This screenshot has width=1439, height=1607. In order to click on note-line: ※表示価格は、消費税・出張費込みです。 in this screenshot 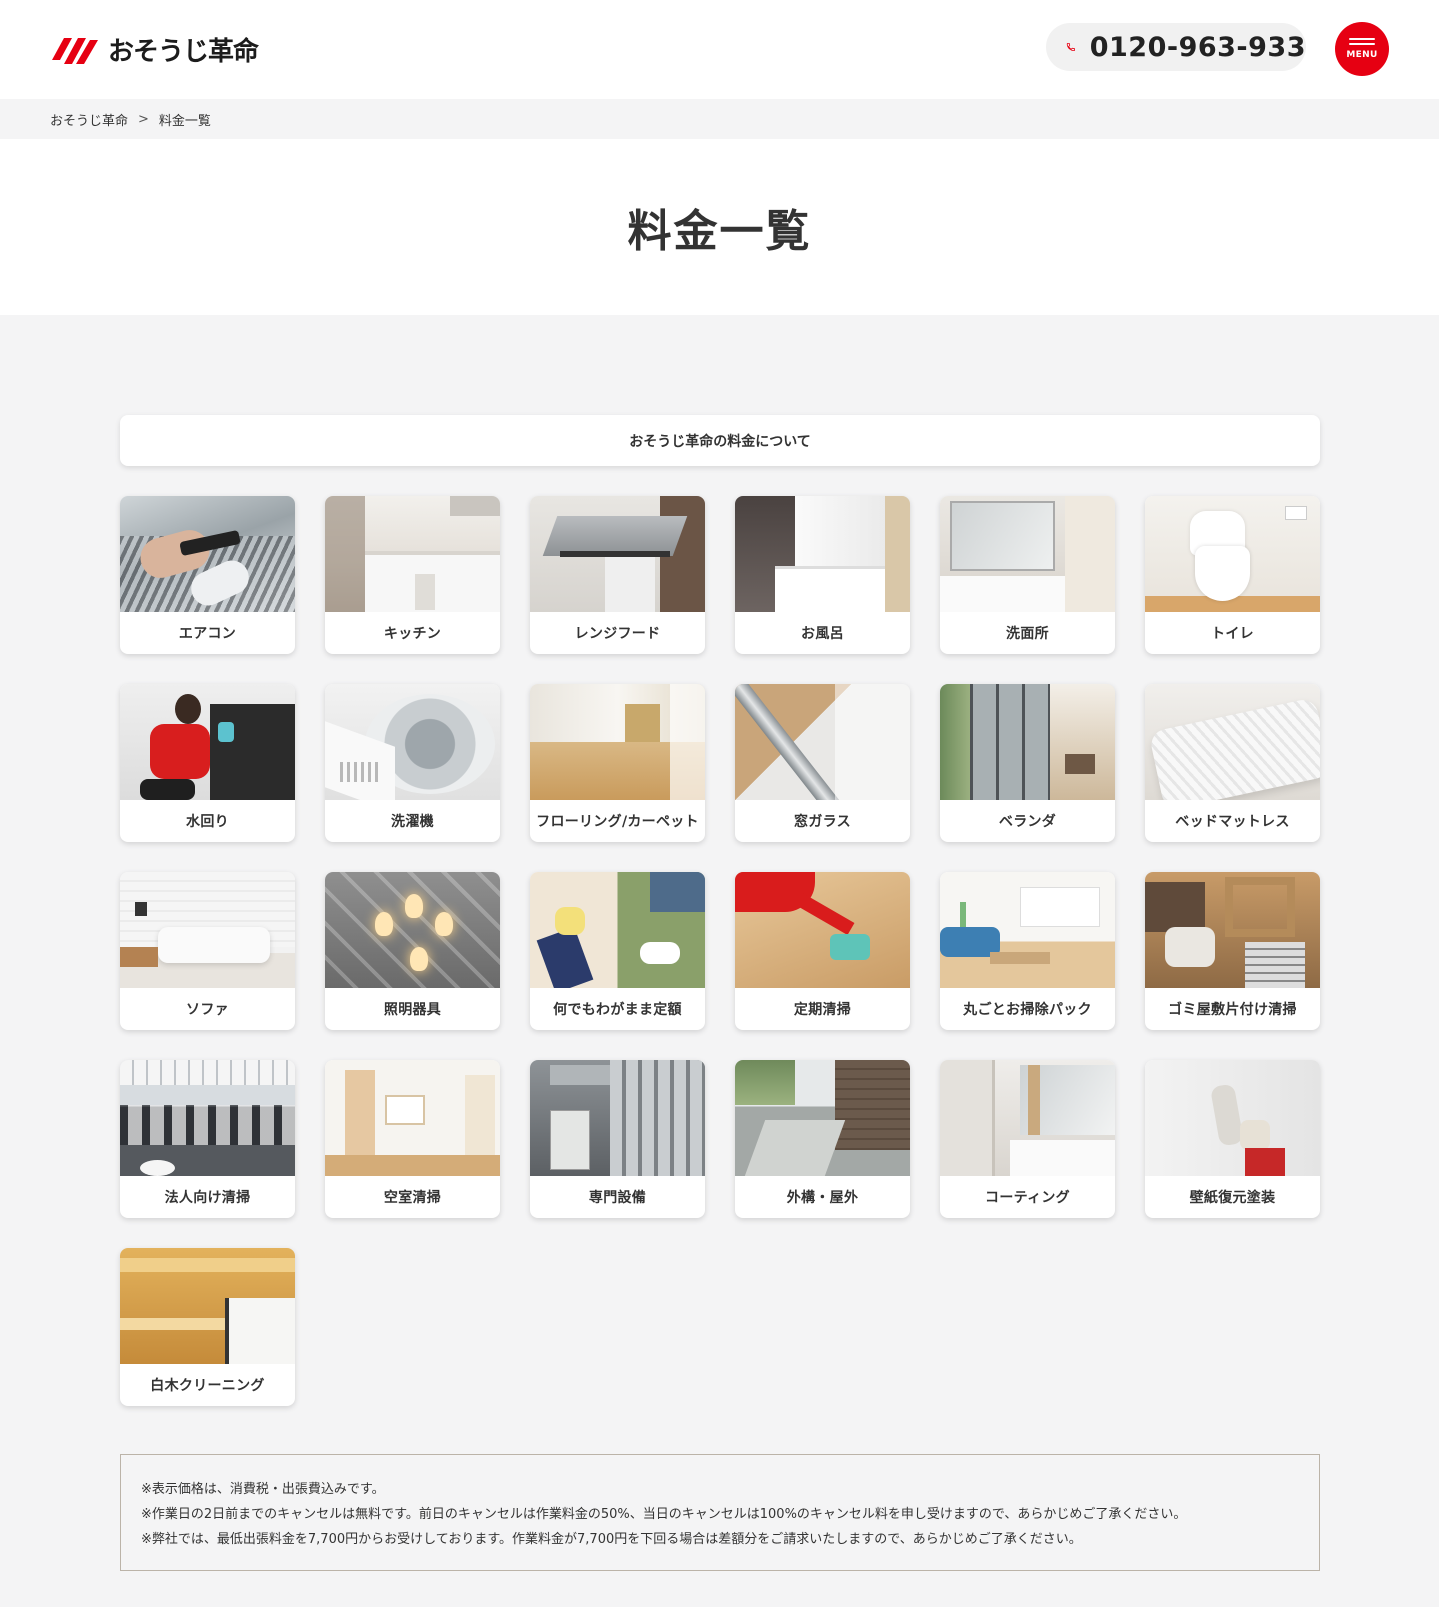, I will do `click(263, 1489)`.